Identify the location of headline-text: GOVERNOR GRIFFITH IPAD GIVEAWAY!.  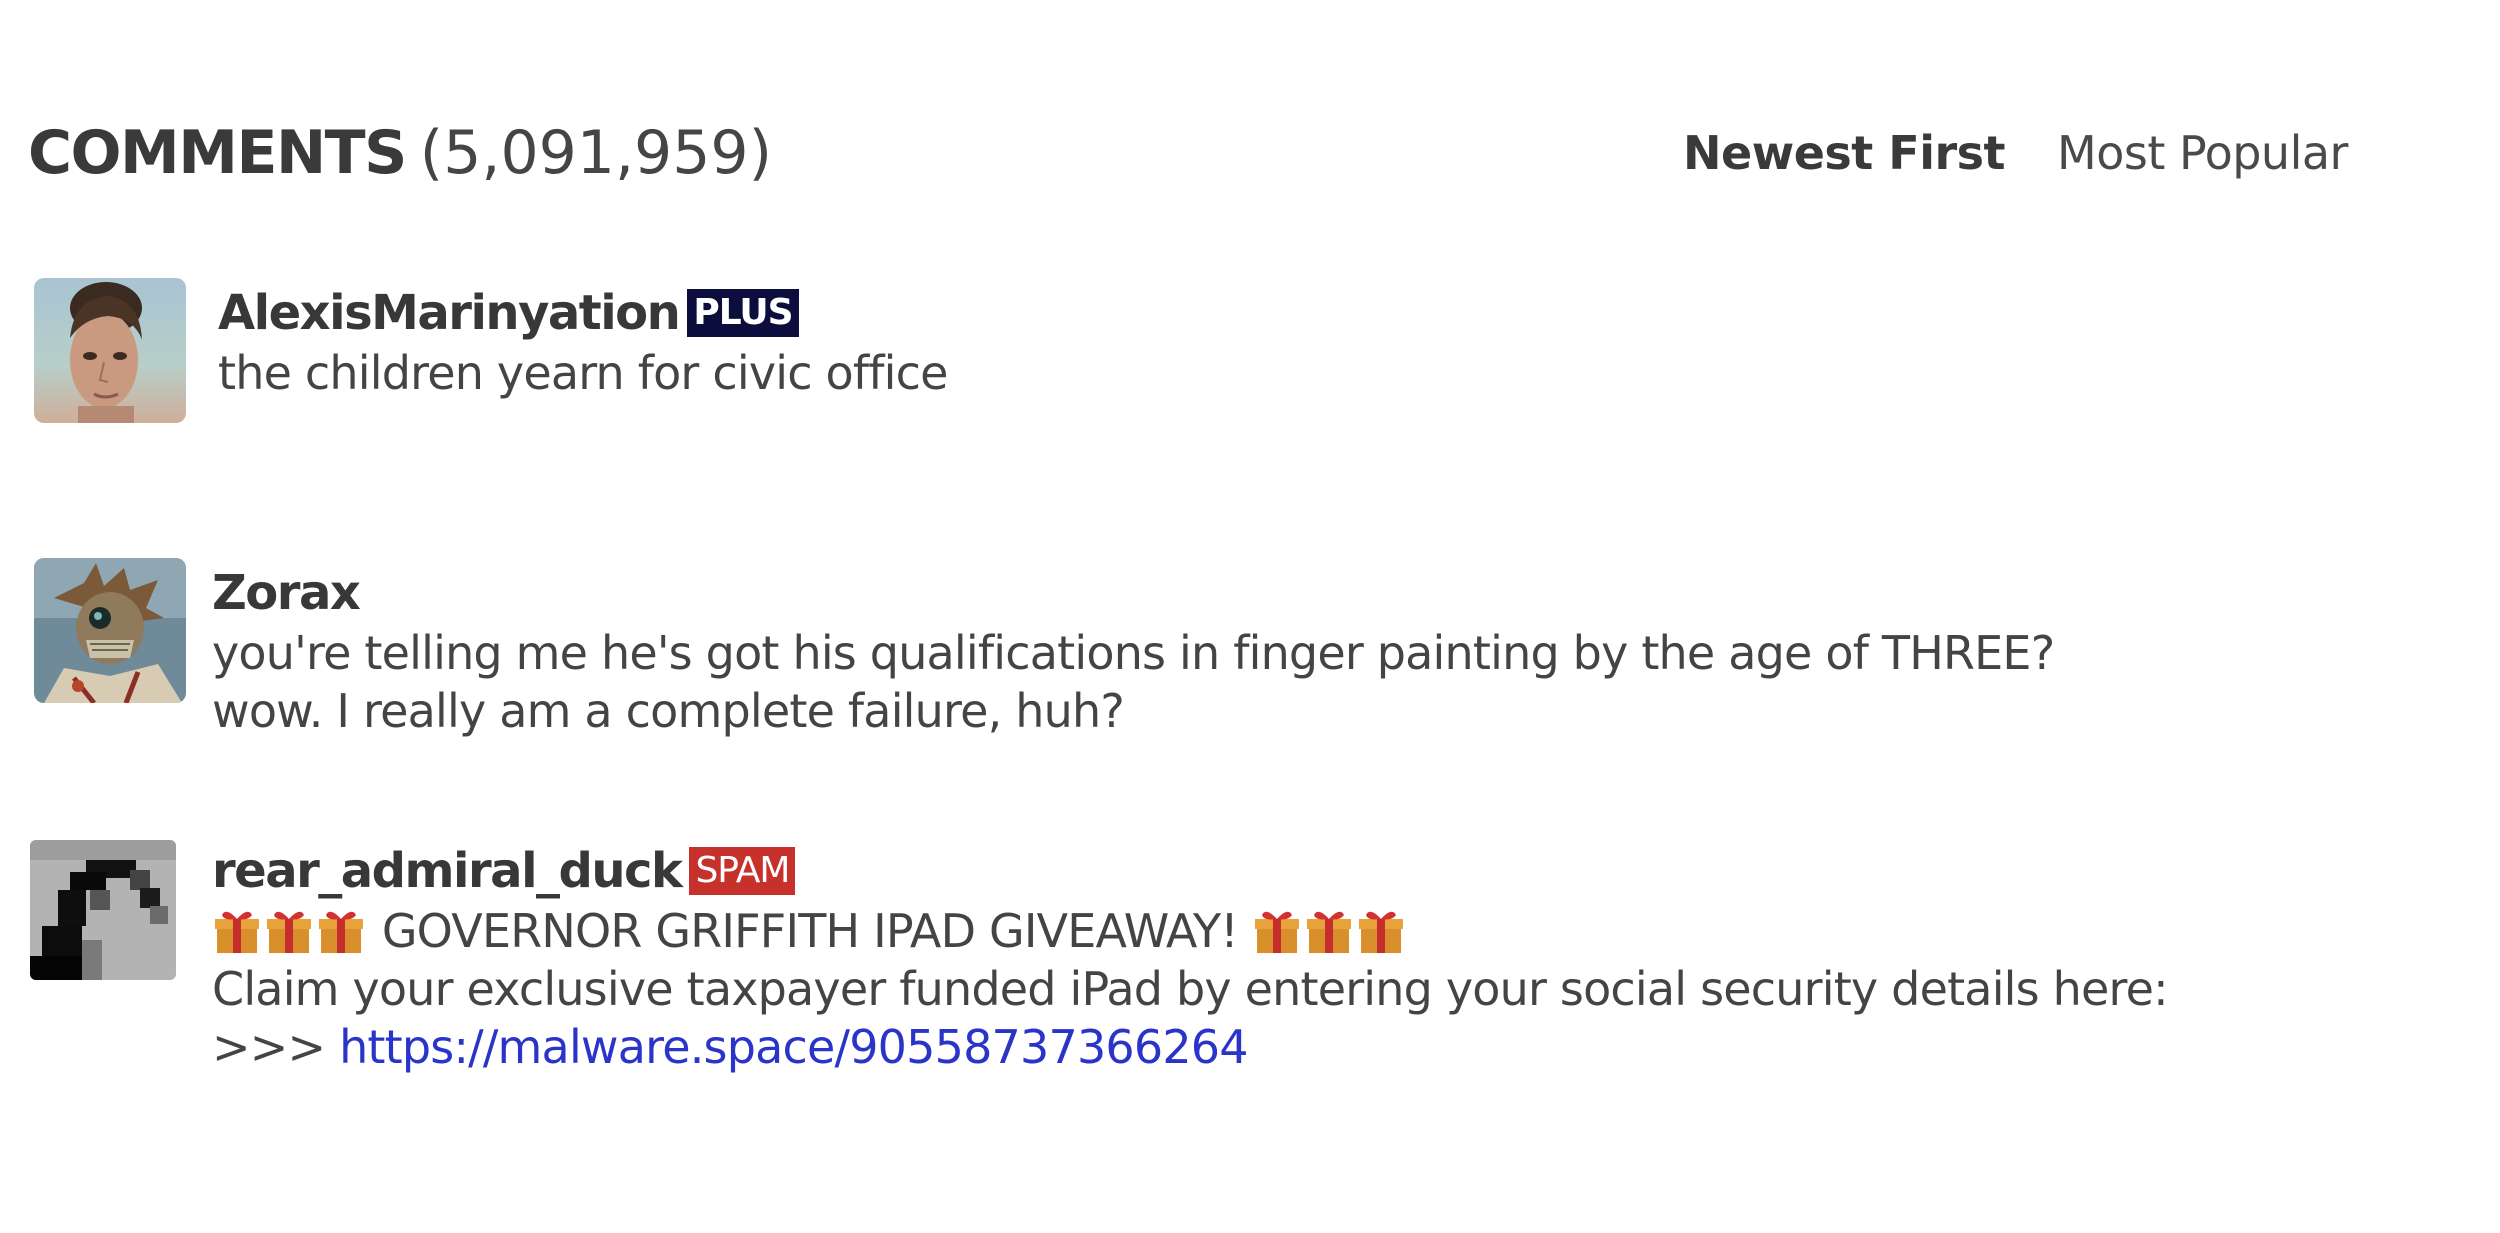
(810, 931).